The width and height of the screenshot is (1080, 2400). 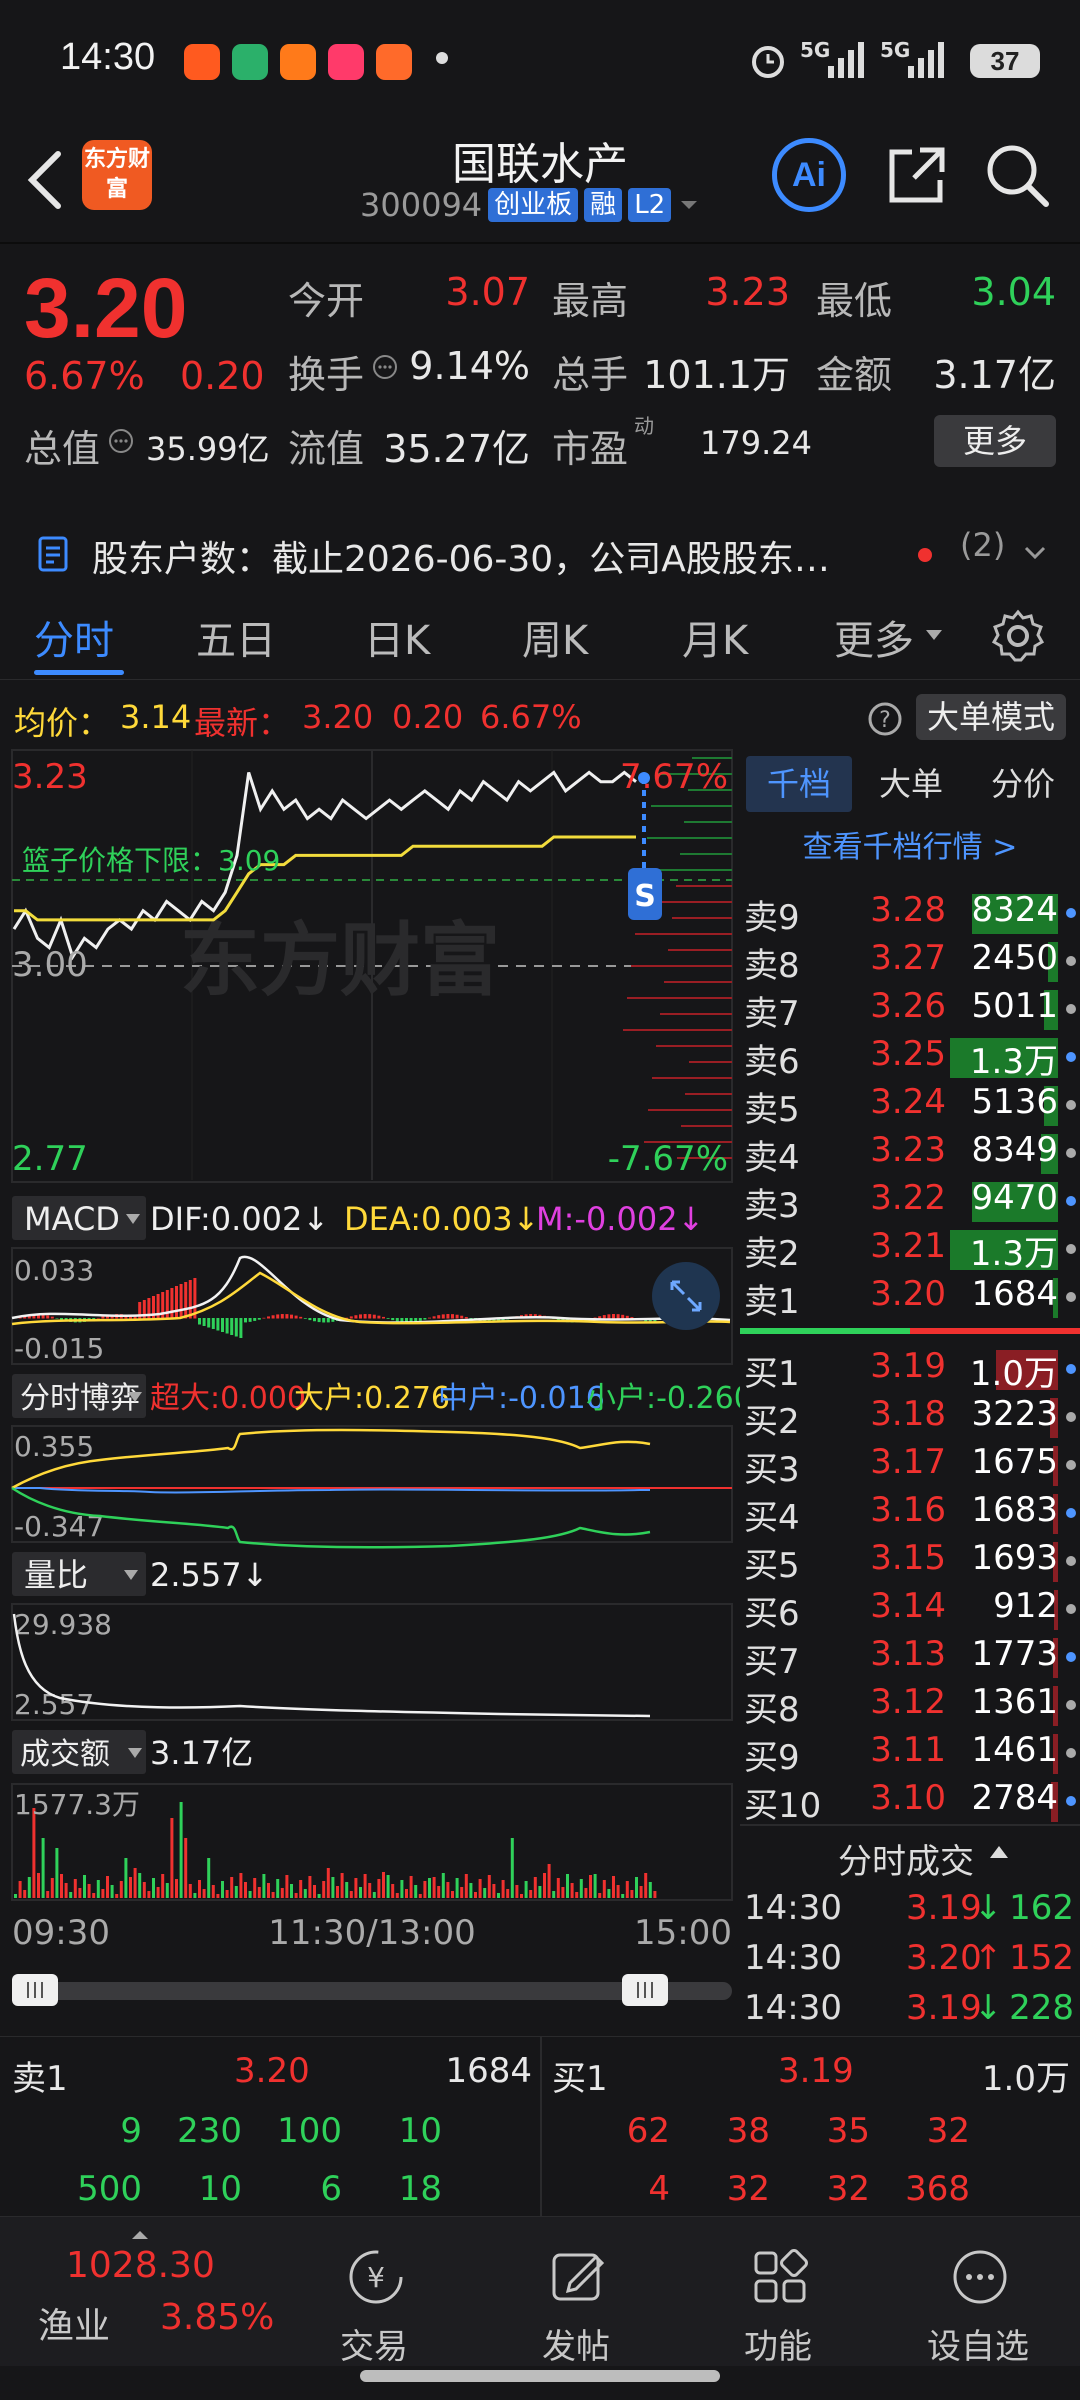 What do you see at coordinates (910, 1658) in the screenshot?
I see `order-level: 买7 3.13 1773` at bounding box center [910, 1658].